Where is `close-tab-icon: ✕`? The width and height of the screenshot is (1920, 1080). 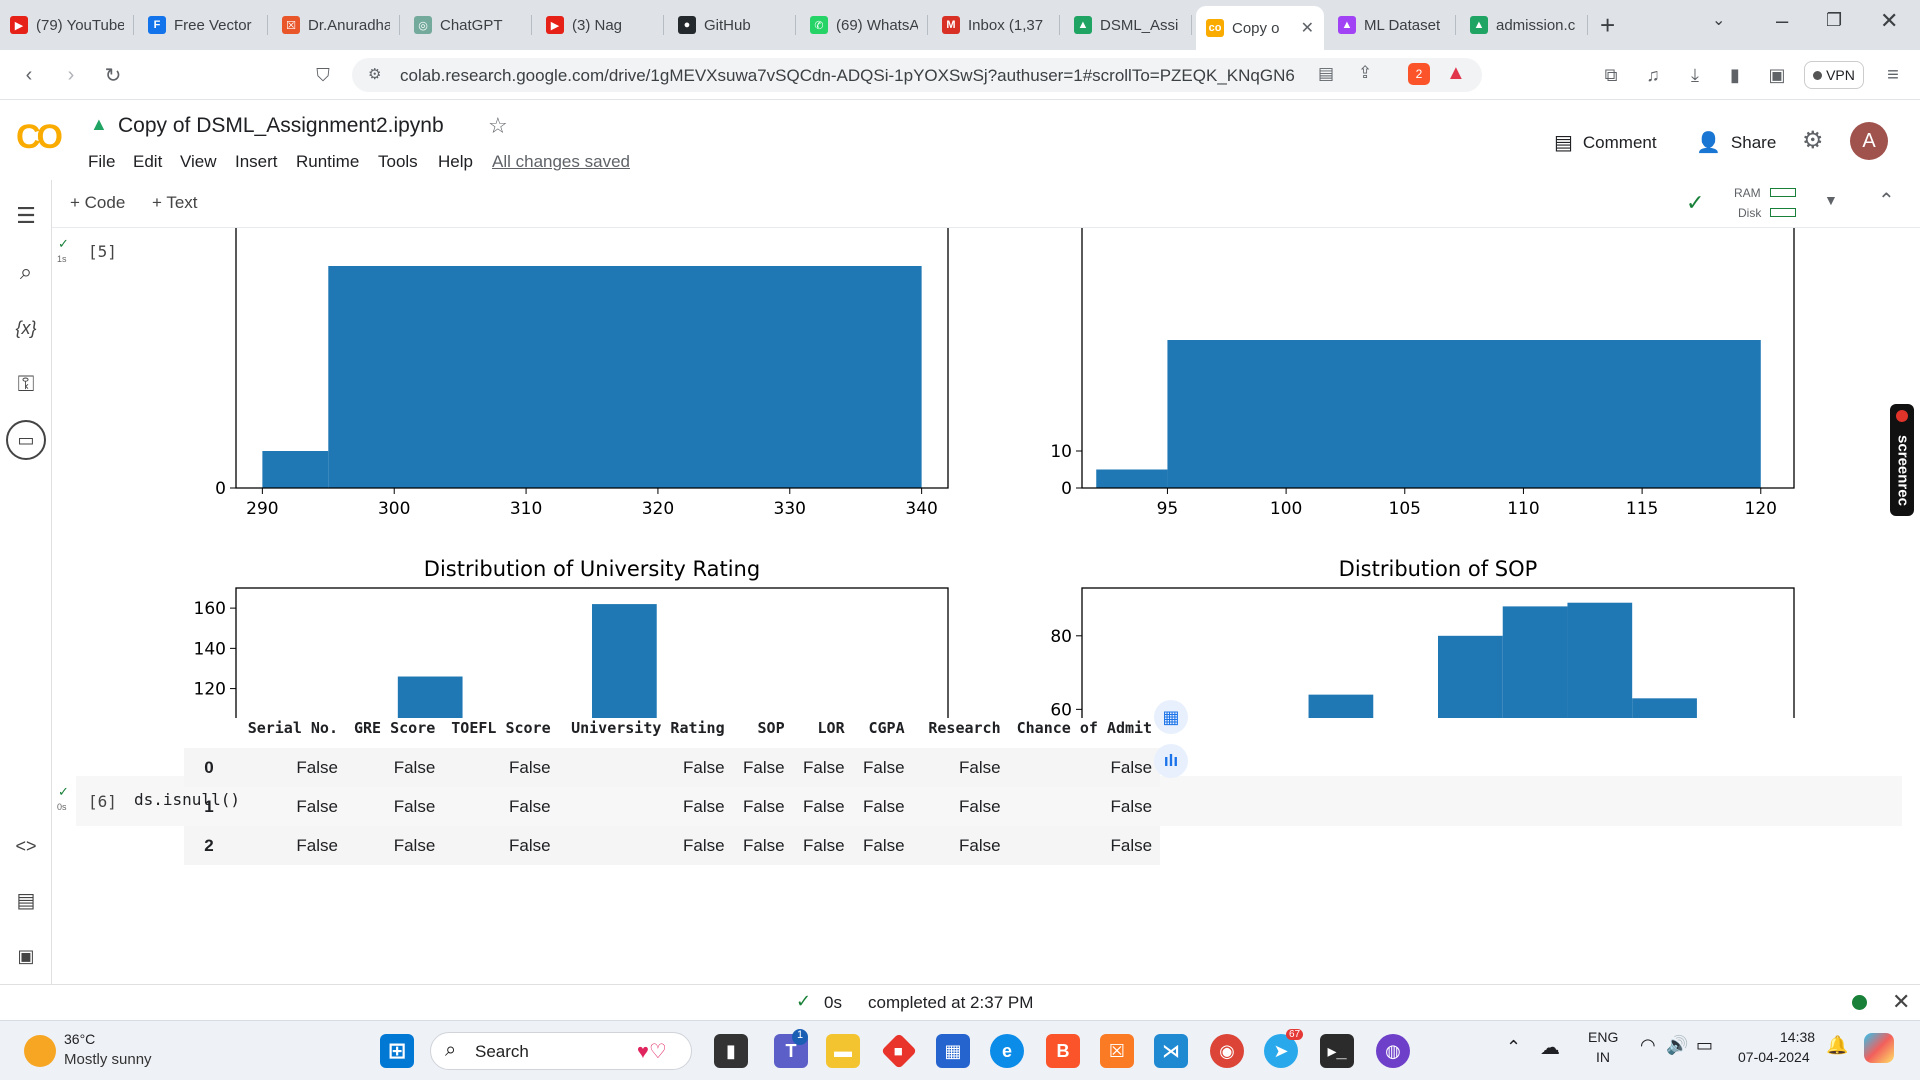 close-tab-icon: ✕ is located at coordinates (1307, 28).